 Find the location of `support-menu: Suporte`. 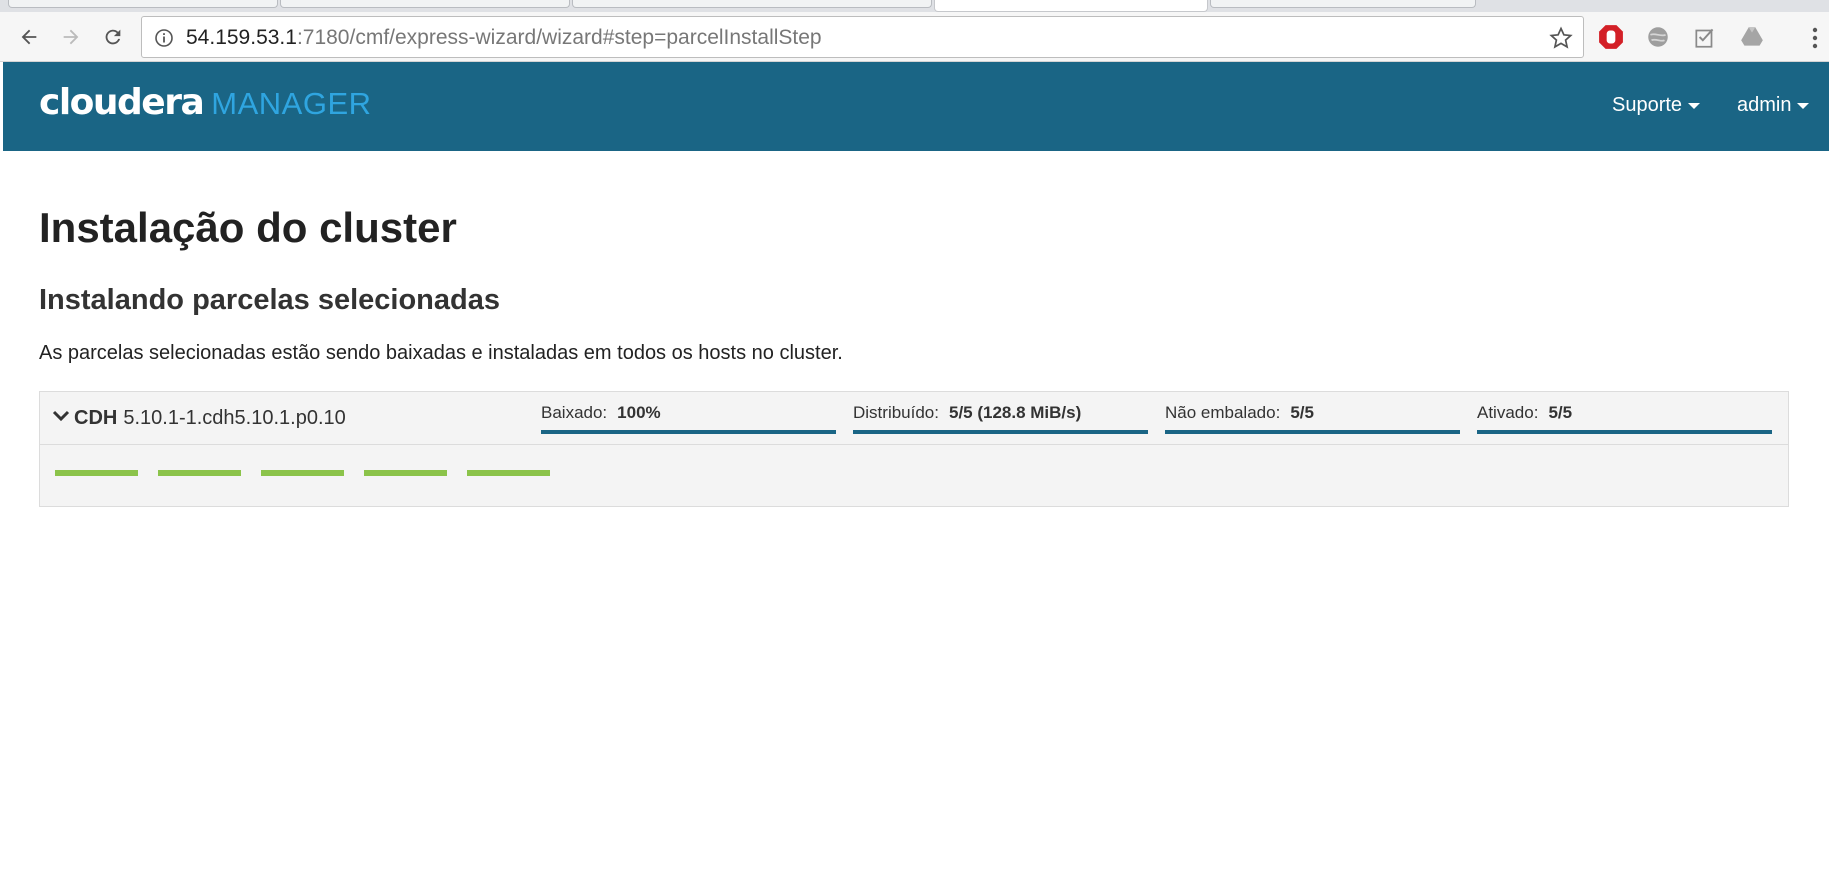

support-menu: Suporte is located at coordinates (1656, 105).